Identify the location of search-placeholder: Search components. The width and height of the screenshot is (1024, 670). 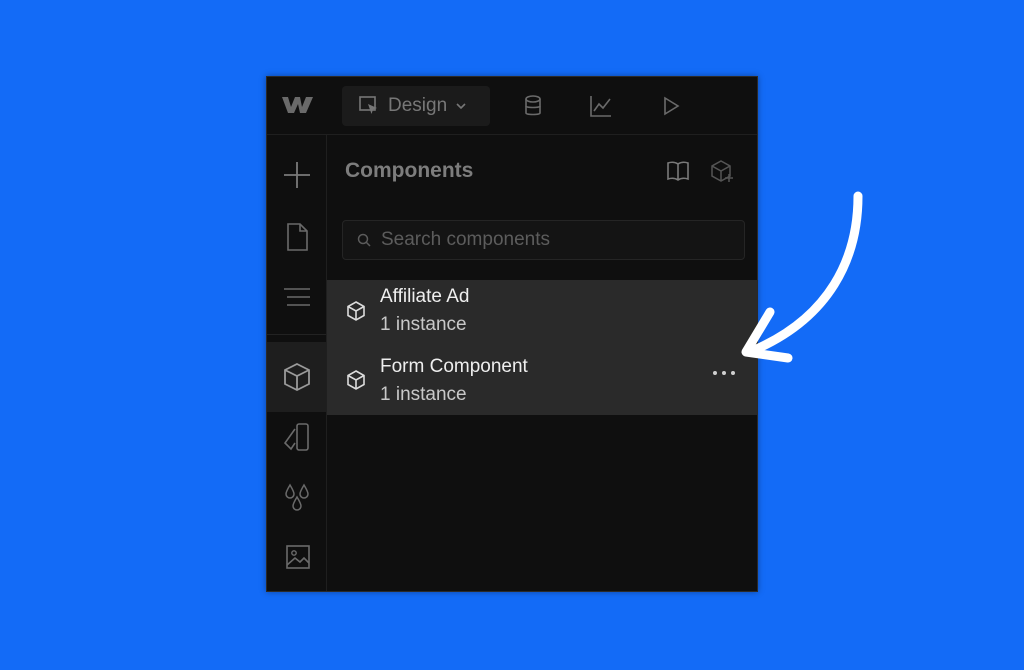
(465, 239).